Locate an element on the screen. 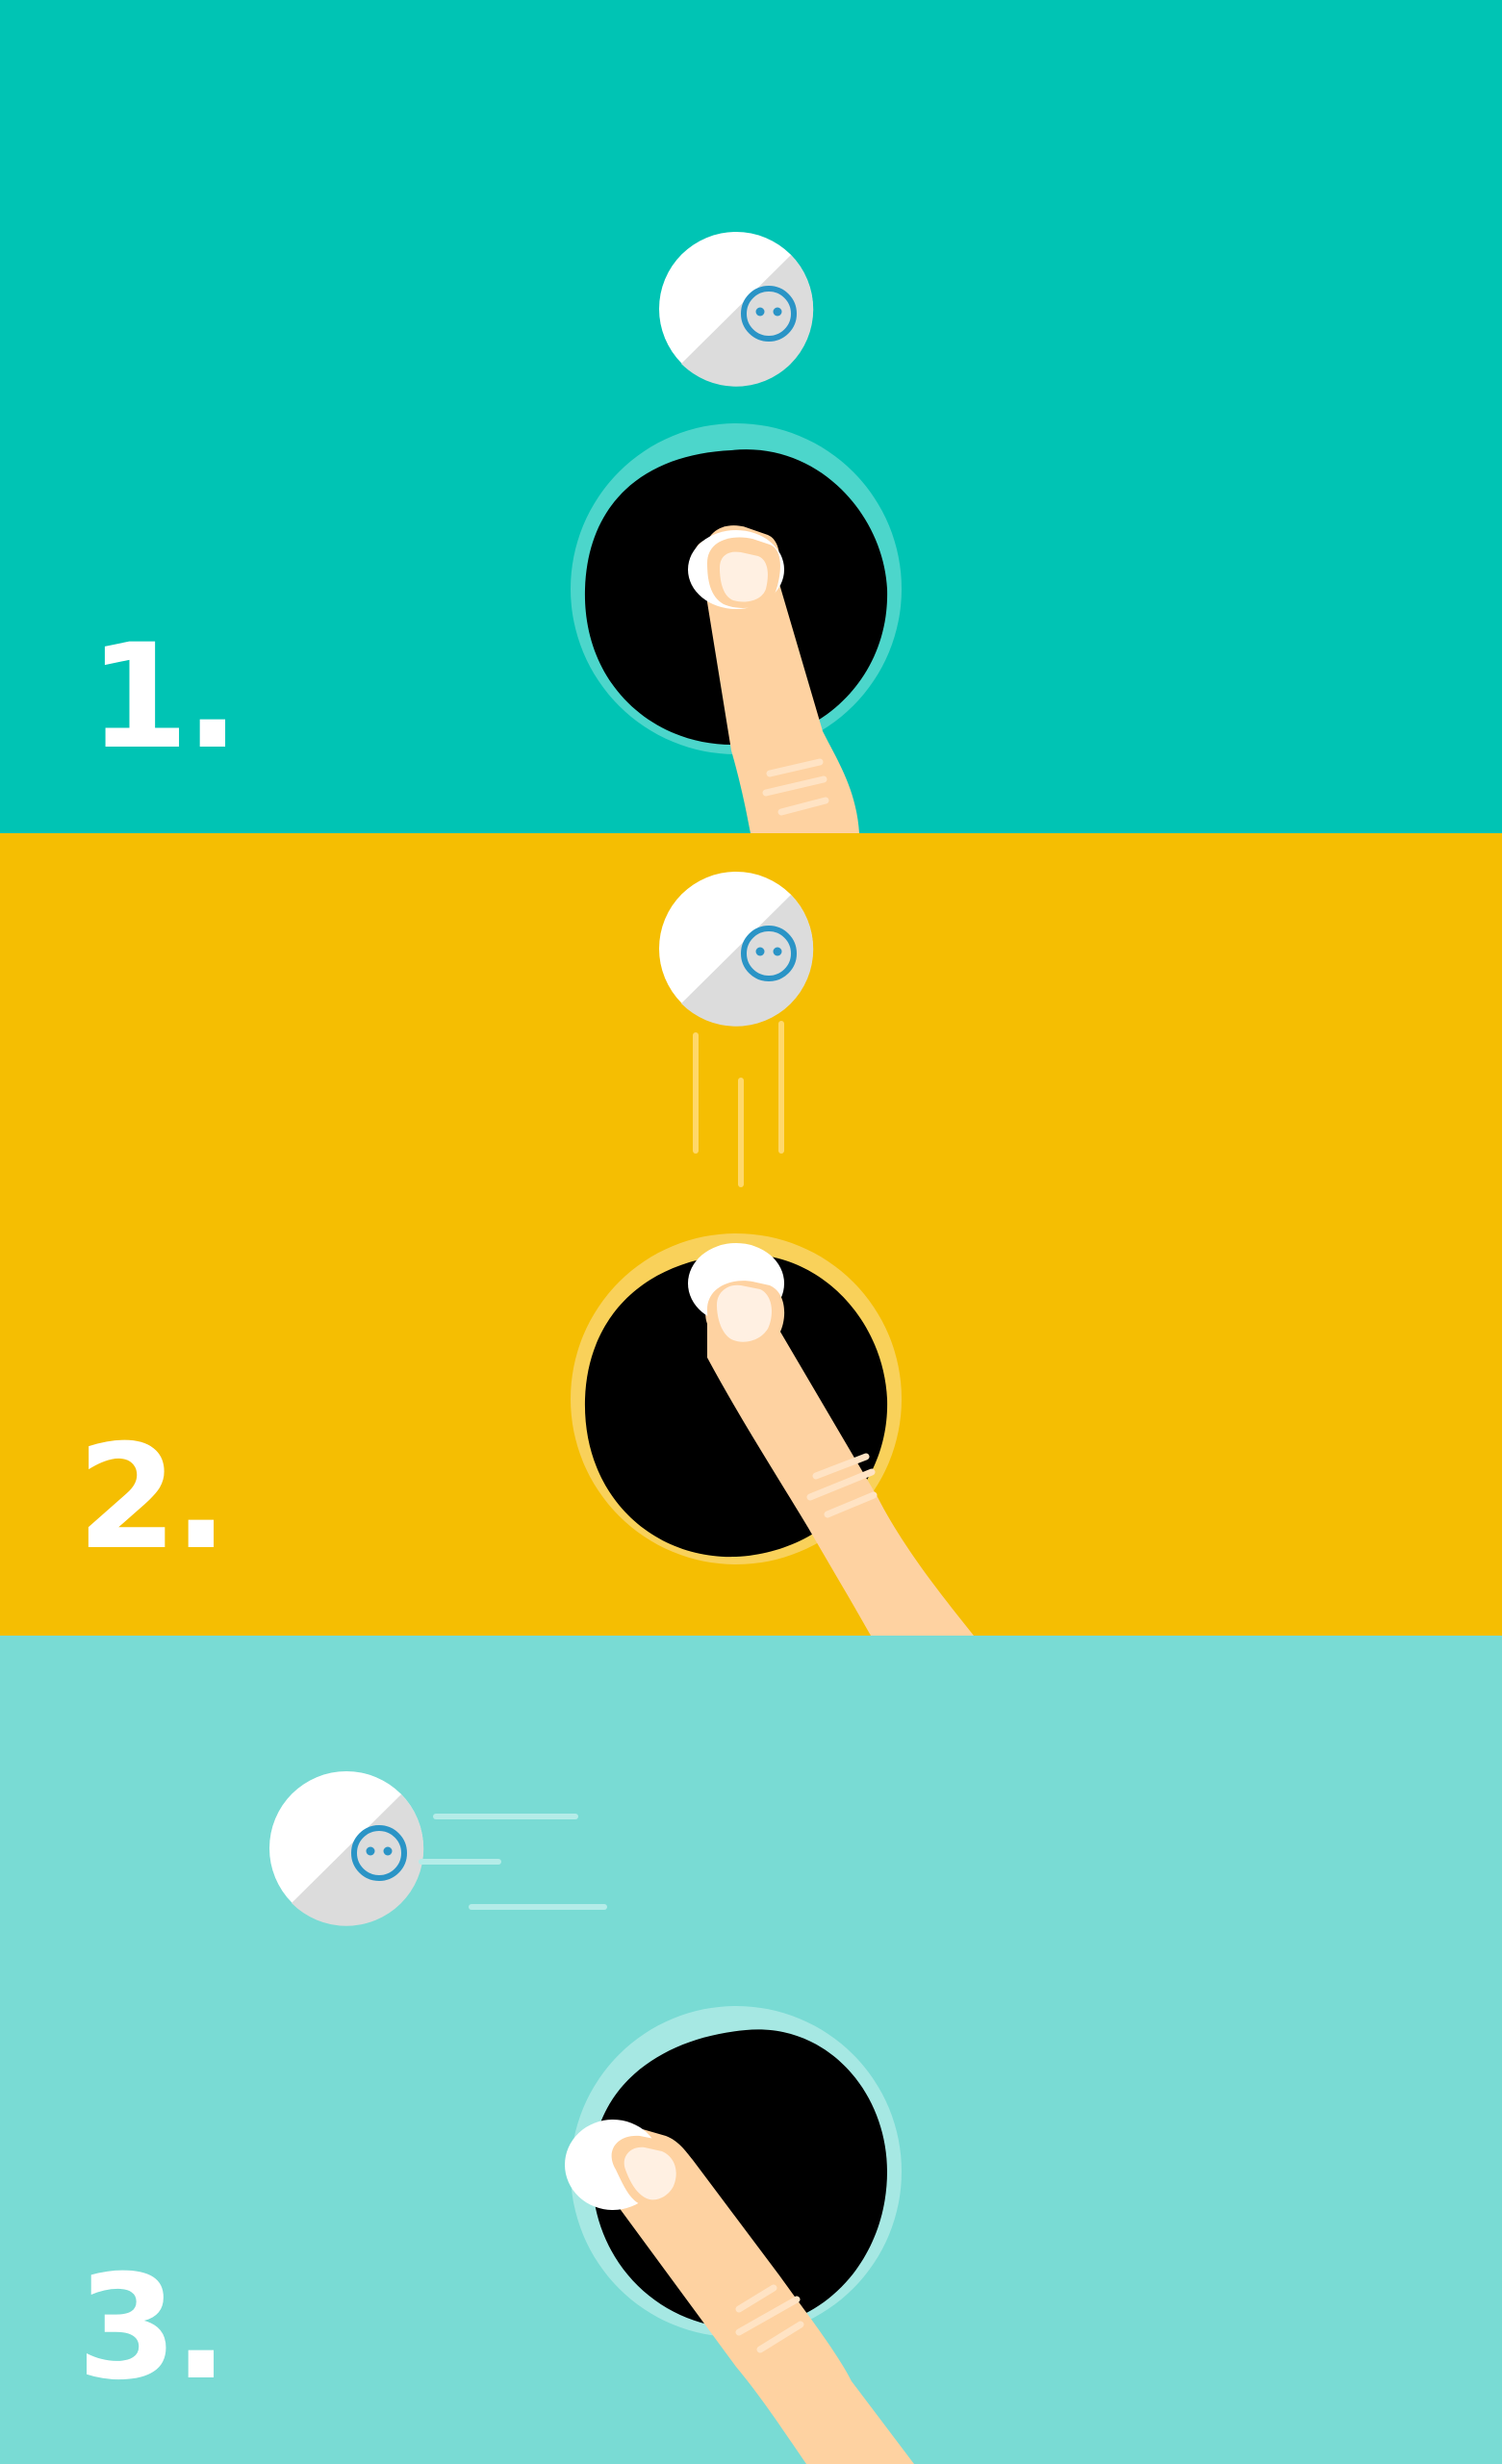 Image resolution: width=1502 pixels, height=2464 pixels. step-number-1: 1. is located at coordinates (164, 697).